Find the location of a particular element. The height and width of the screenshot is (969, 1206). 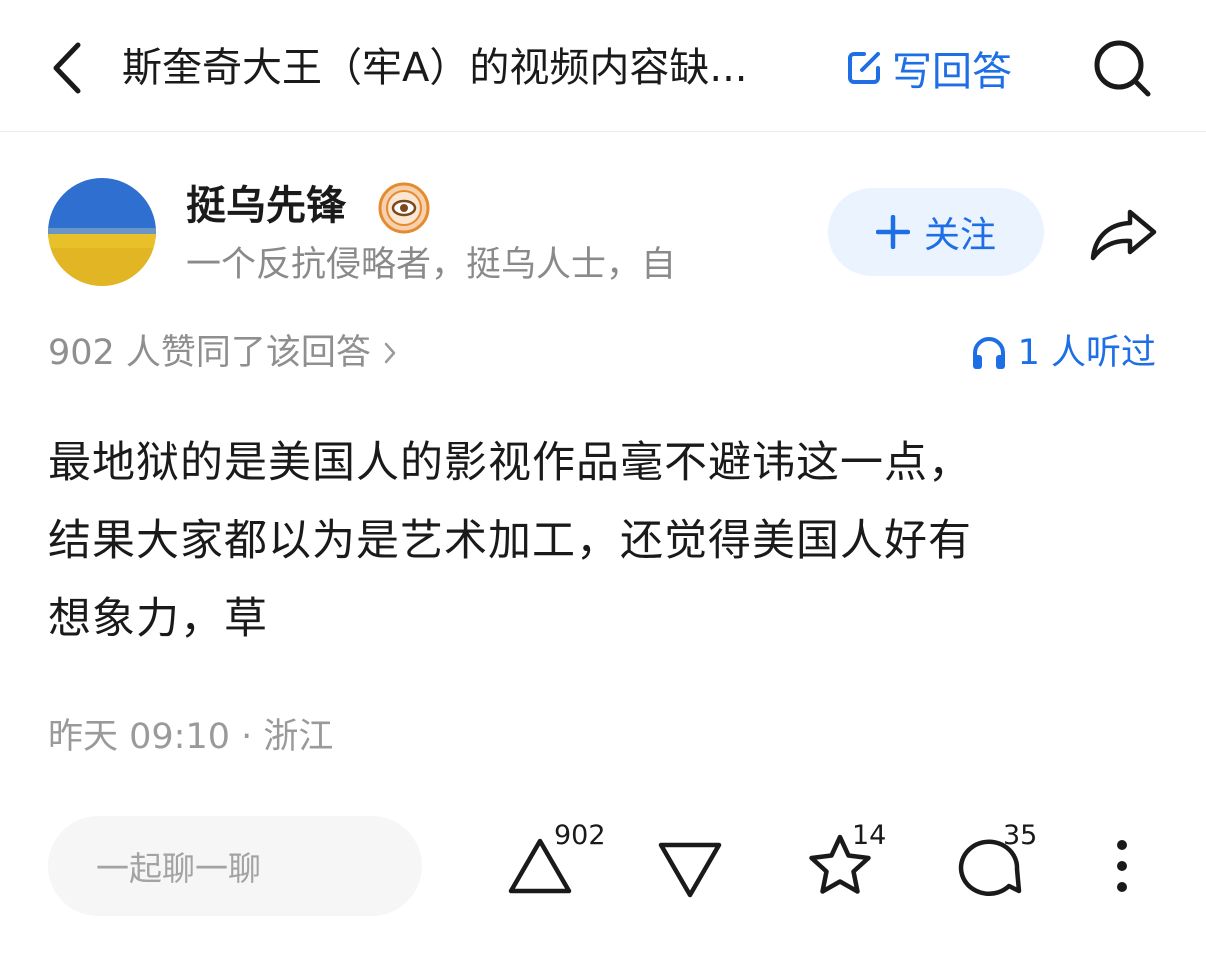

badge-icon is located at coordinates (404, 208).